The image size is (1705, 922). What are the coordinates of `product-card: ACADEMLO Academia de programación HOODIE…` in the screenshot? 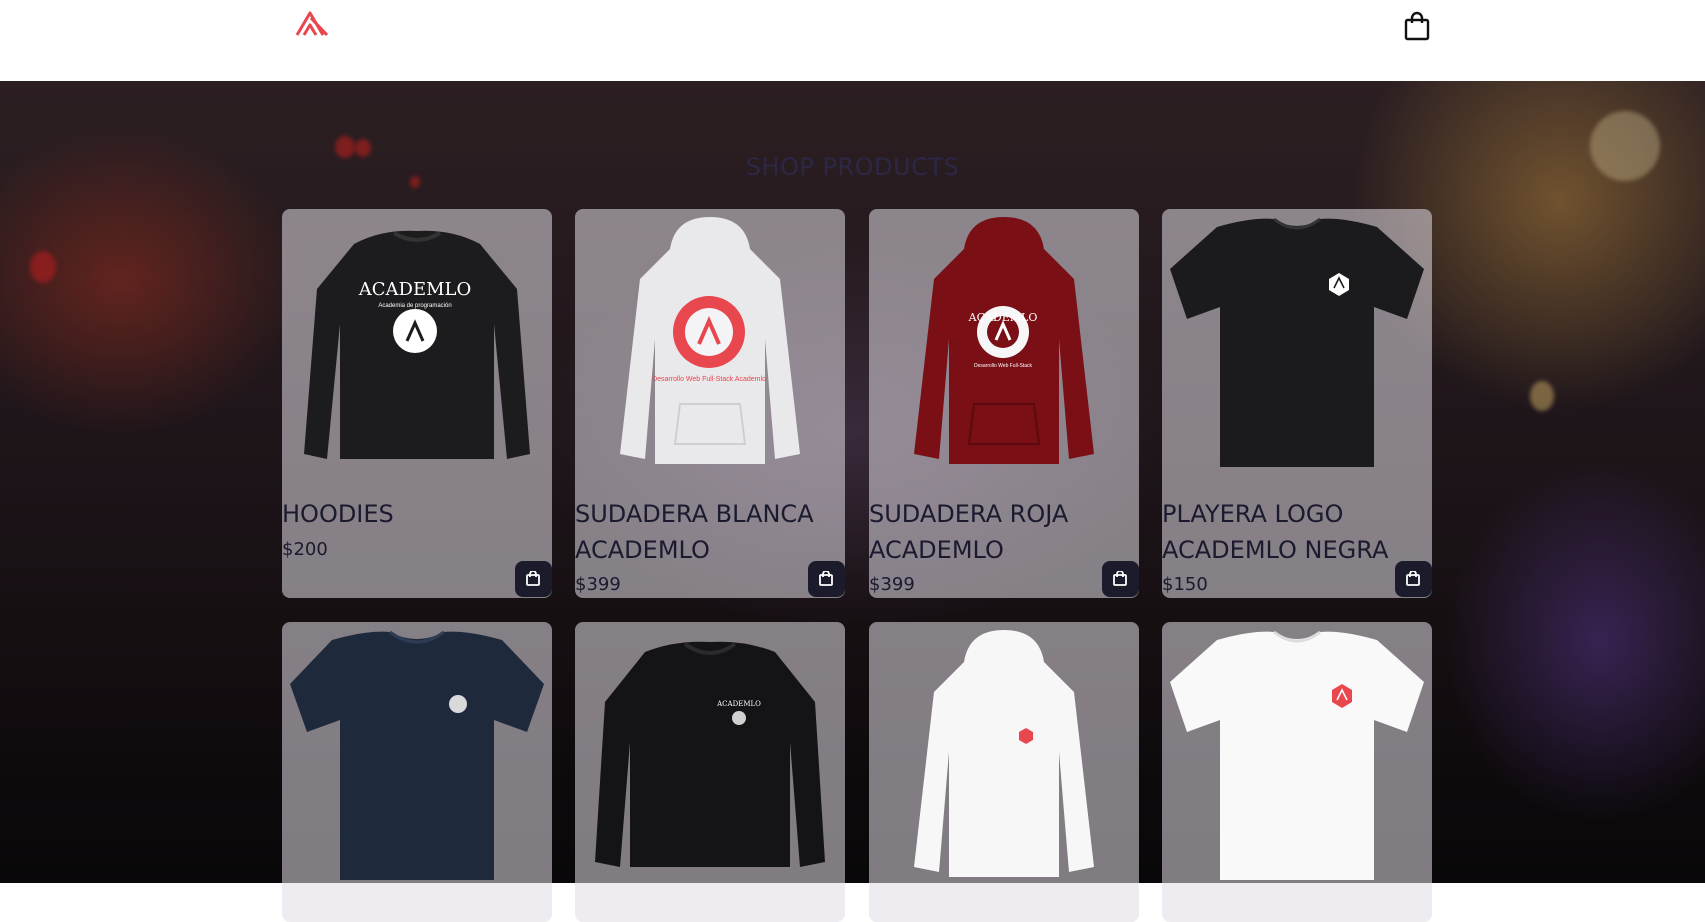 It's located at (417, 403).